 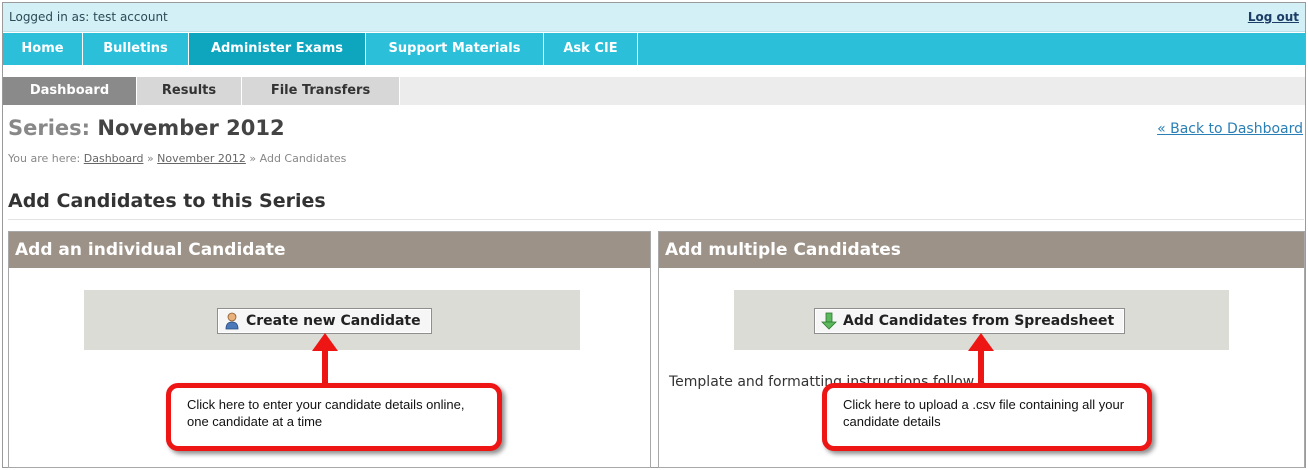 What do you see at coordinates (981, 368) in the screenshot?
I see `callout-arrow-right-shaft` at bounding box center [981, 368].